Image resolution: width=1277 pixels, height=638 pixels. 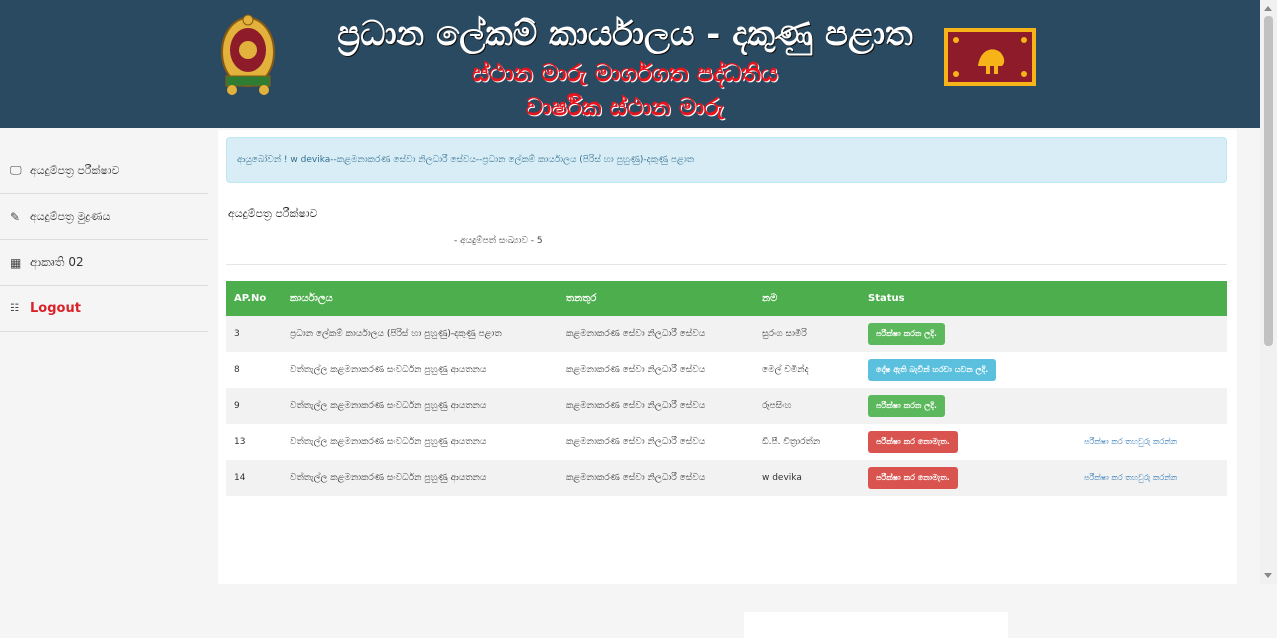 I want to click on sidebar-item-application-print: ✎ අයදුම්පත්‍ර මුද්‍රණය, so click(x=104, y=217).